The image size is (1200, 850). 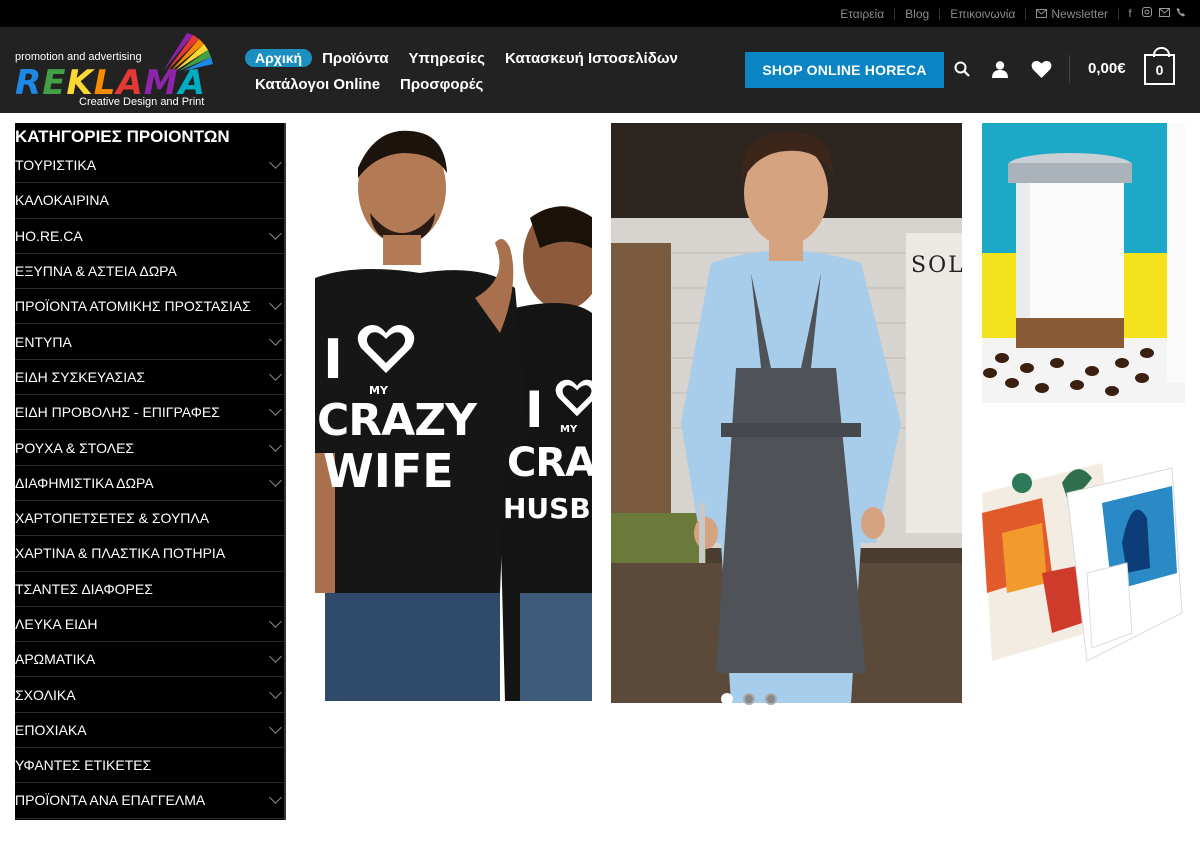 What do you see at coordinates (1147, 13) in the screenshot?
I see `instagram-icon` at bounding box center [1147, 13].